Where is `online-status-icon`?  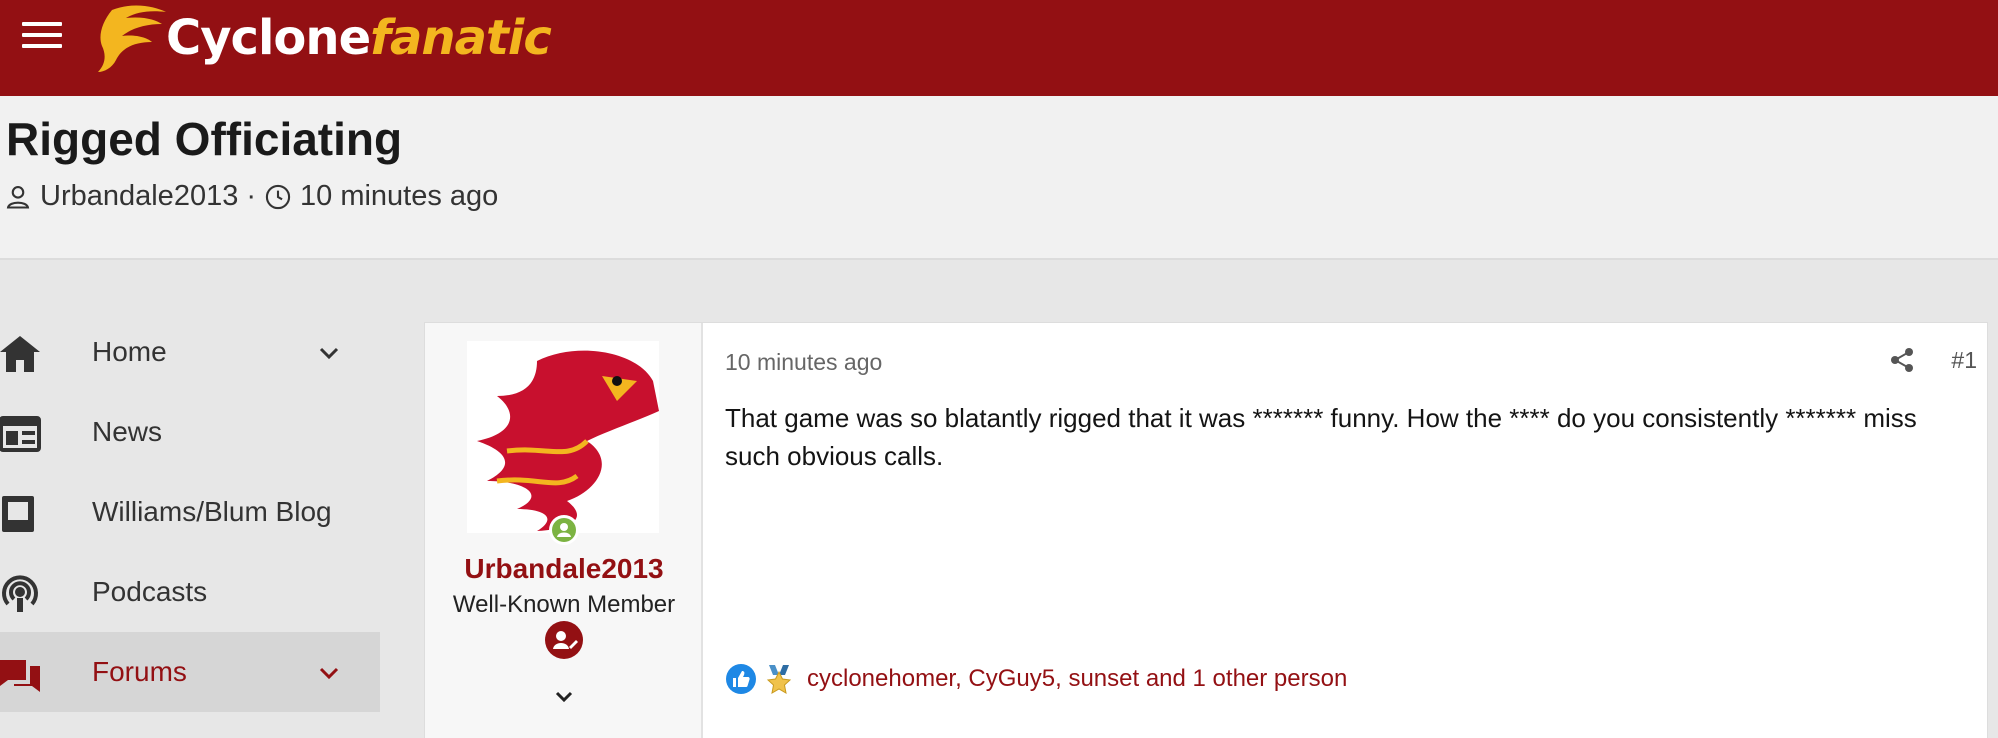 online-status-icon is located at coordinates (564, 530).